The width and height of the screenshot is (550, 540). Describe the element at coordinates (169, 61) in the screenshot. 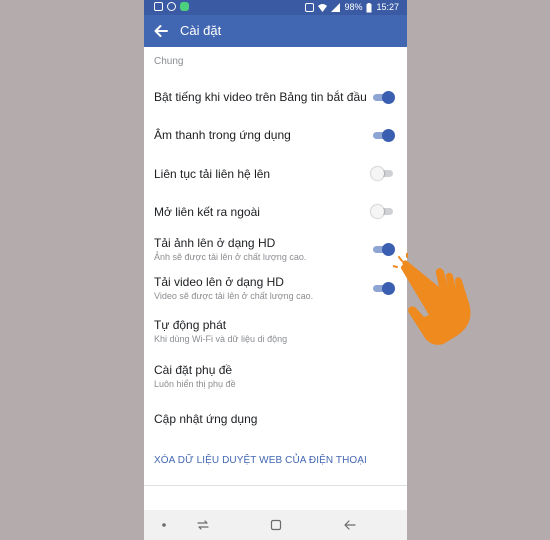

I see `section-label-general: Chung` at that location.